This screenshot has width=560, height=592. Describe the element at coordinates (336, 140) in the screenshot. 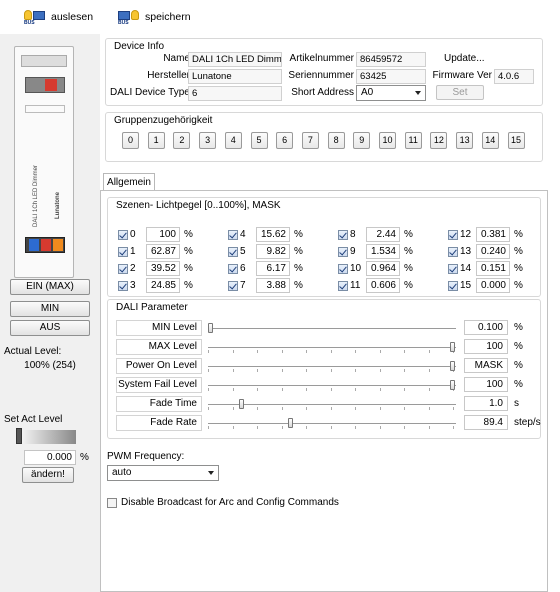

I see `group-button-8: 8` at that location.